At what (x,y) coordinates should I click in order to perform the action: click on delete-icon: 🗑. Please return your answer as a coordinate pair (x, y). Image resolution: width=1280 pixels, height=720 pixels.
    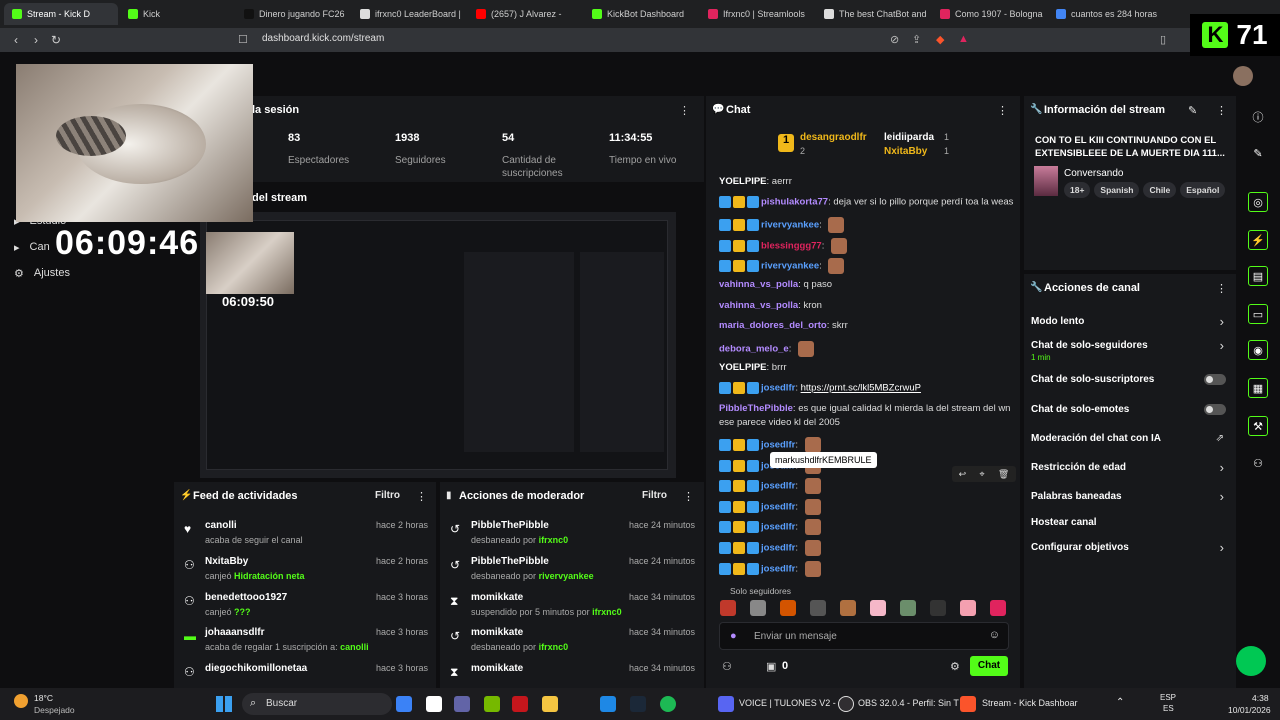
    Looking at the image, I should click on (1003, 474).